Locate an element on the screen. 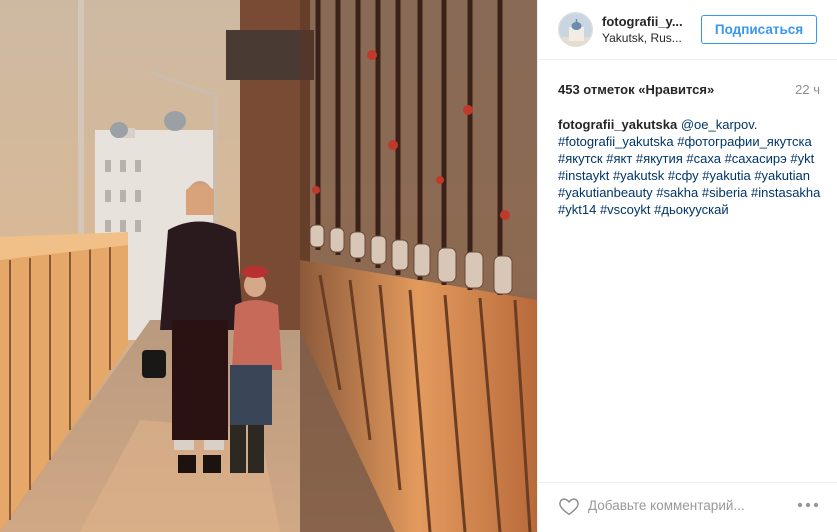 The width and height of the screenshot is (837, 532). likes-row: 453 отметок «Нравится» 22 ч is located at coordinates (689, 91).